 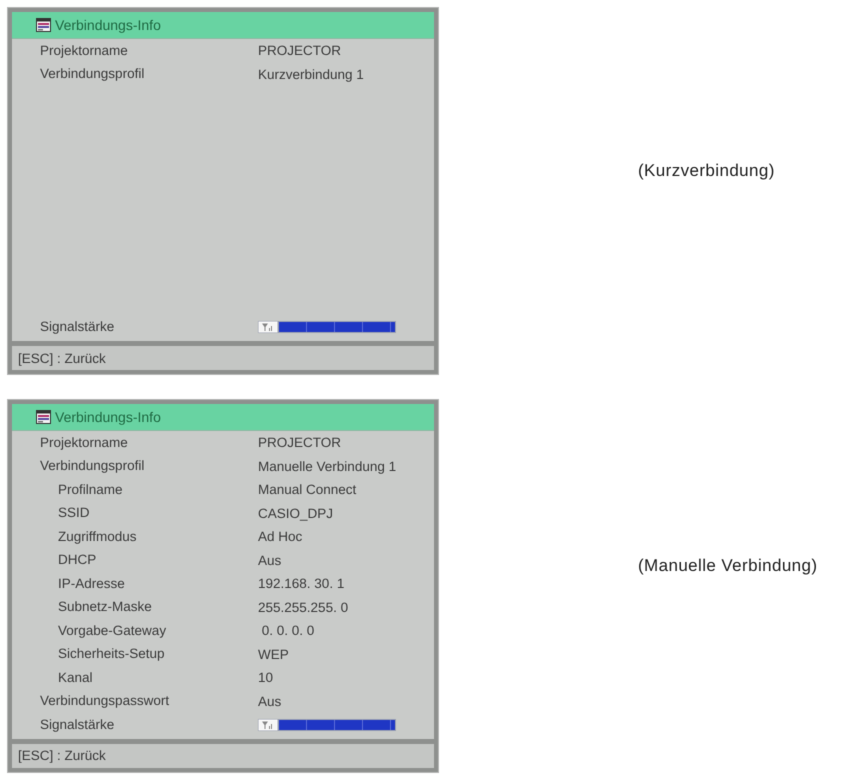 I want to click on row-label: IP-Adresse, so click(x=91, y=583).